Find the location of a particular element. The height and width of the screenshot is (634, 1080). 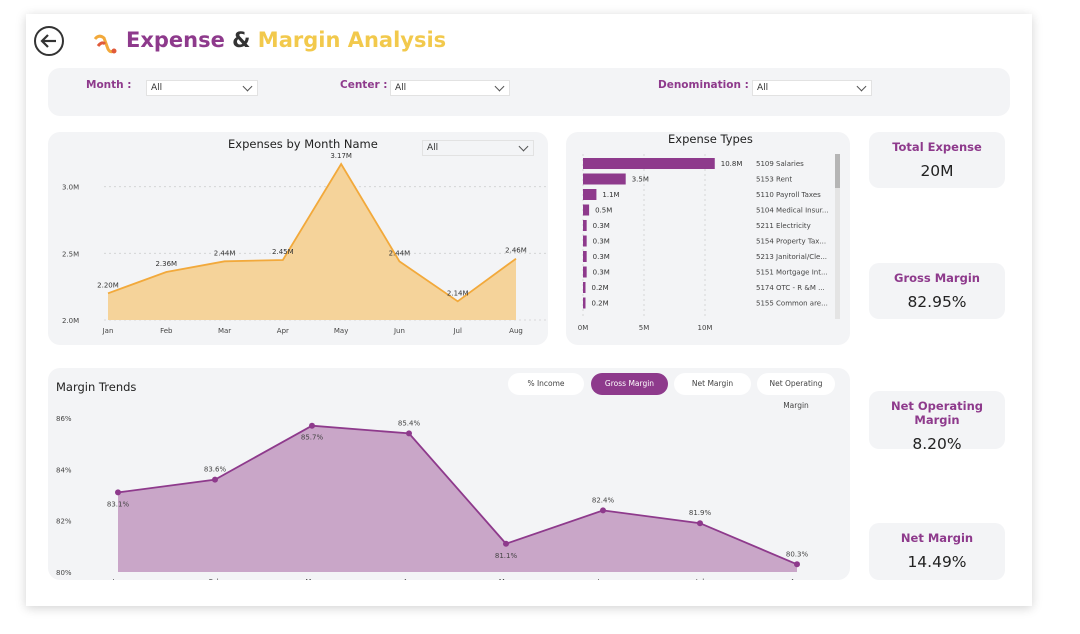

data-label: 10.8M is located at coordinates (732, 164).